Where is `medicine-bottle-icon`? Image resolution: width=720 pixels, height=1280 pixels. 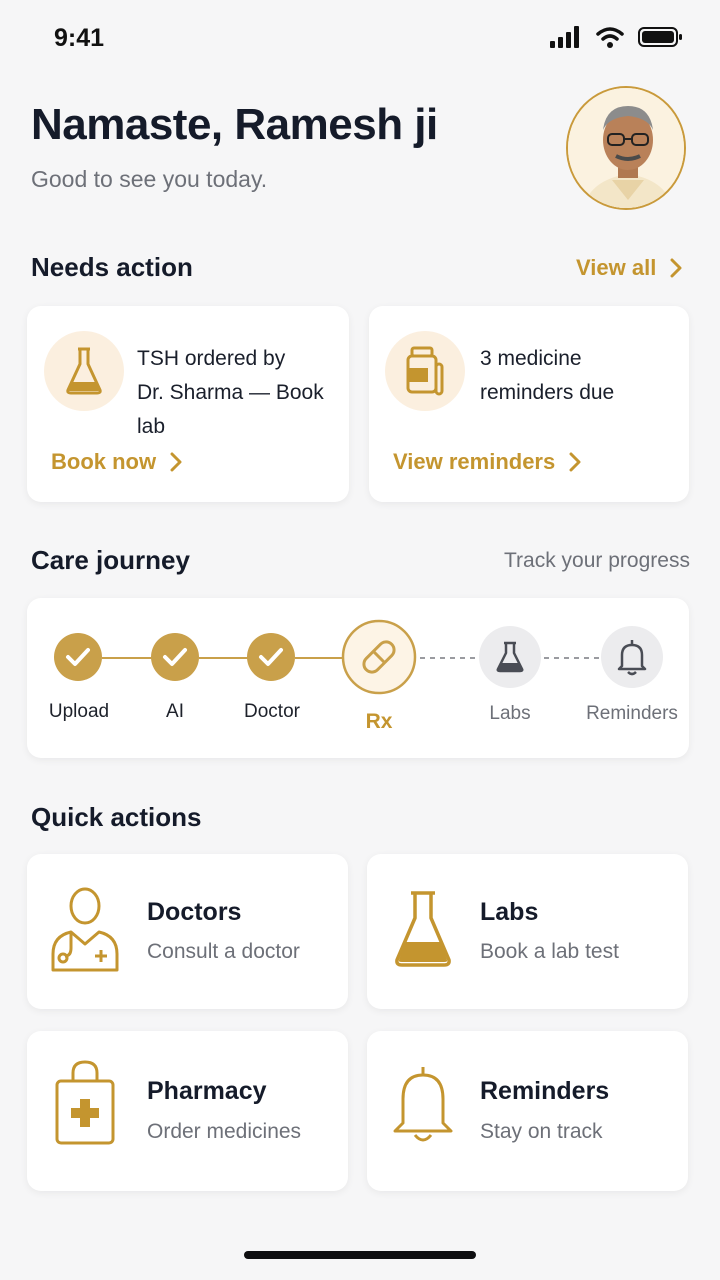 medicine-bottle-icon is located at coordinates (425, 371).